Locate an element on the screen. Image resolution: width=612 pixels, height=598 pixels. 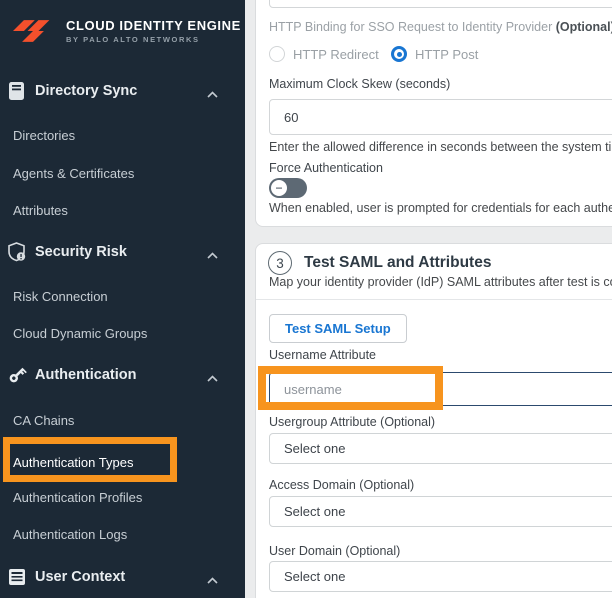
usergroup-attribute-select: Select one is located at coordinates (440, 448).